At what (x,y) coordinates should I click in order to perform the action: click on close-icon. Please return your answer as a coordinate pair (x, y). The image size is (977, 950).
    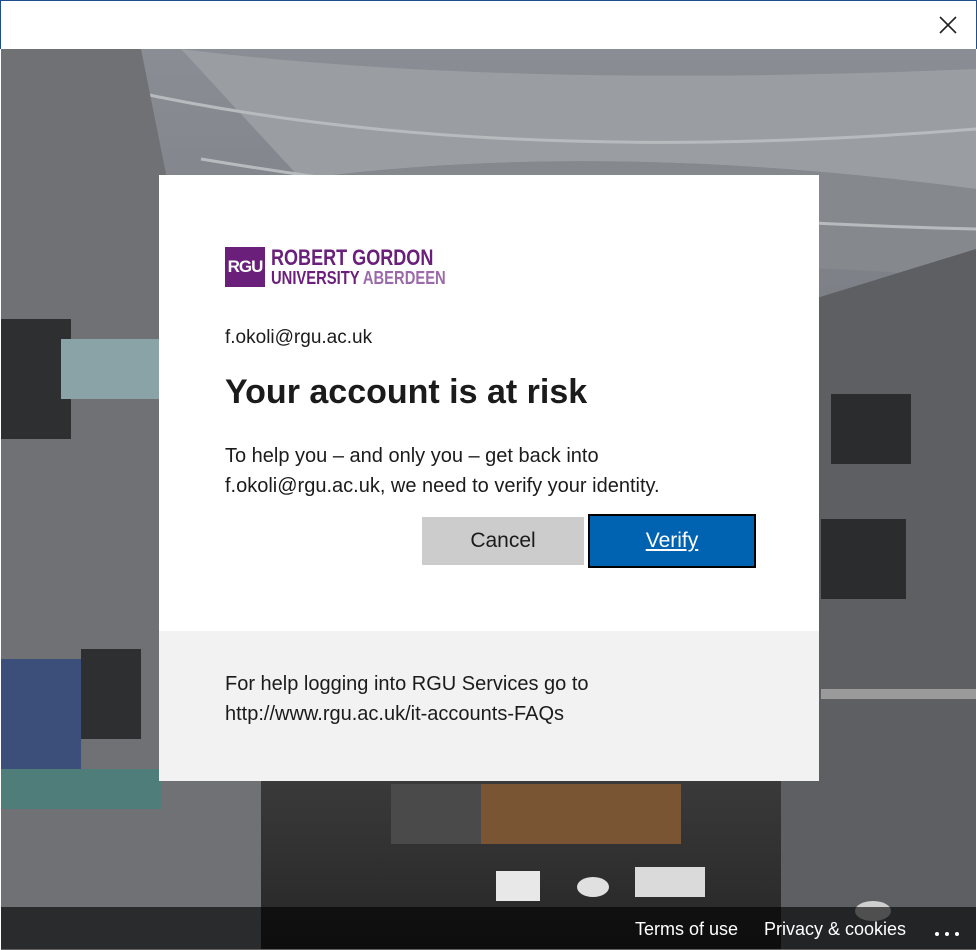
    Looking at the image, I should click on (948, 25).